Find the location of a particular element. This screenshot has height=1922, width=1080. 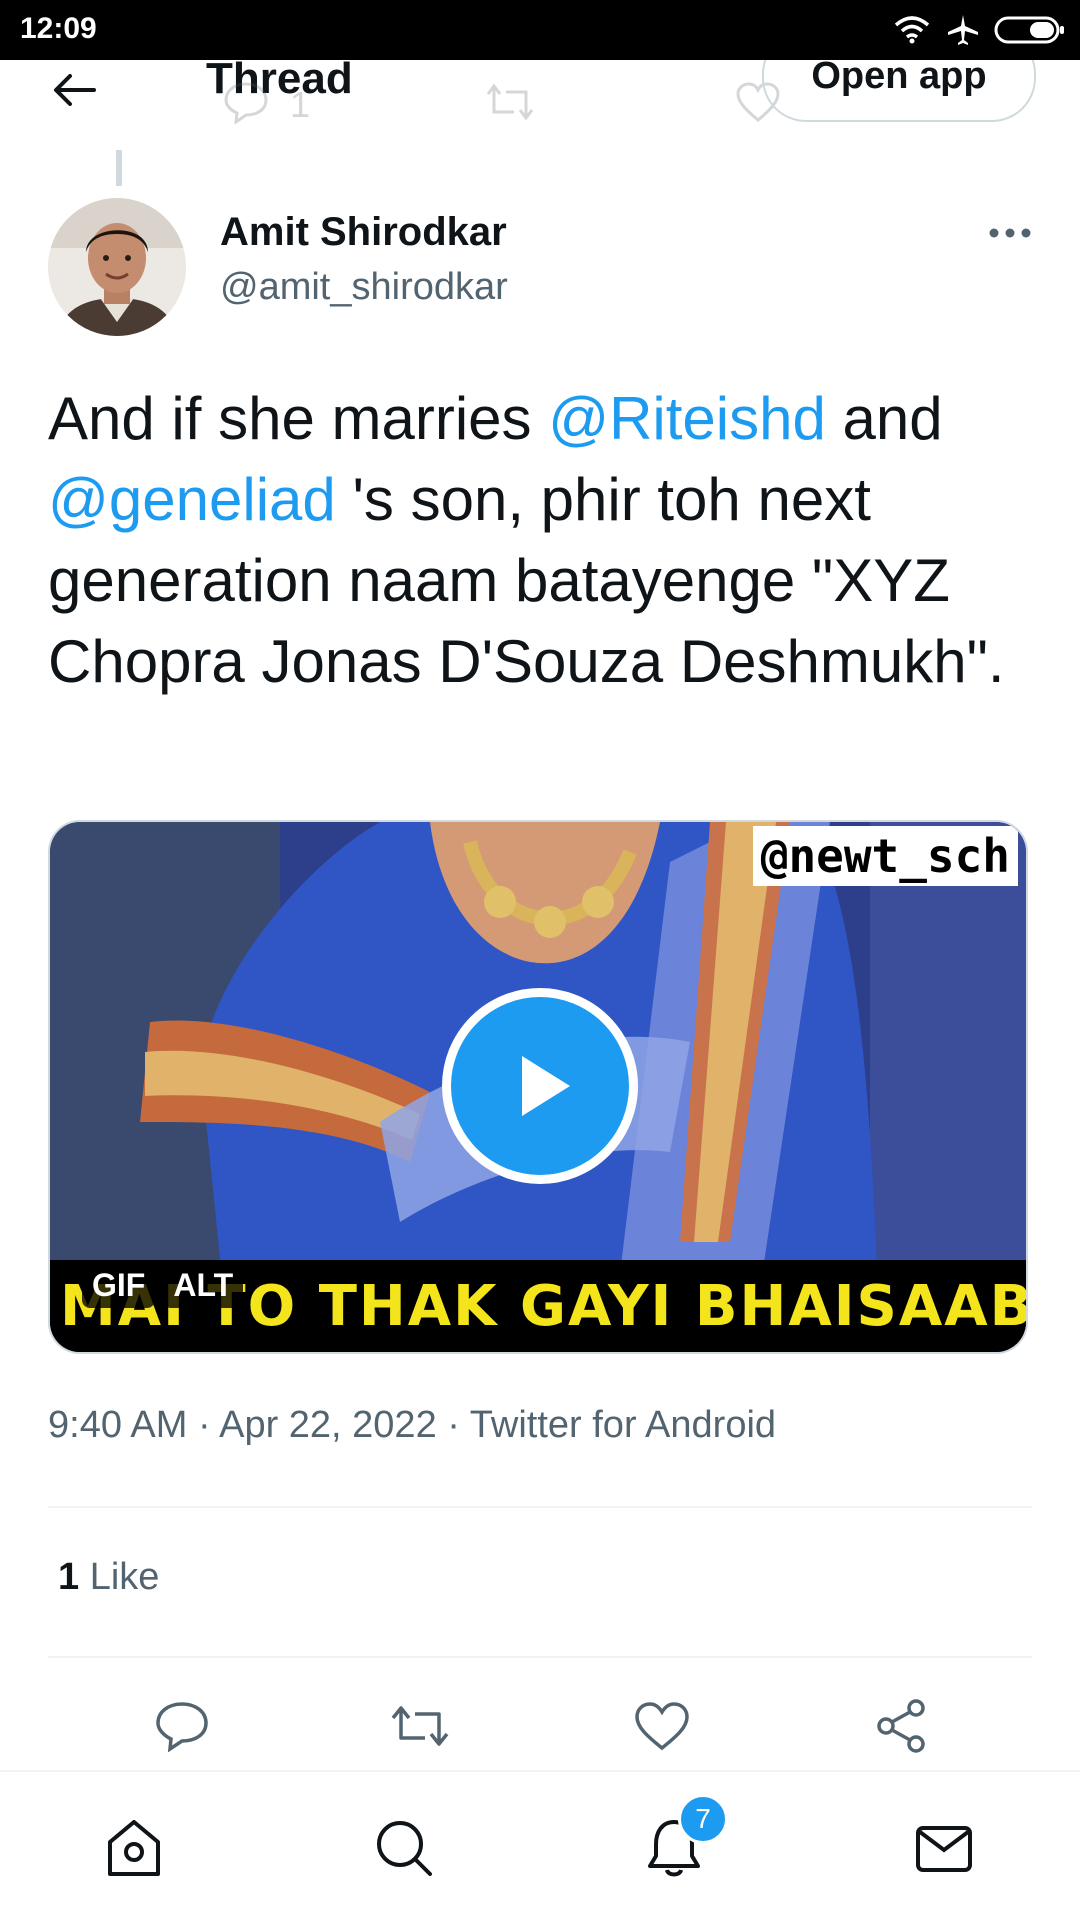

notification-badge: 7 is located at coordinates (703, 1819).